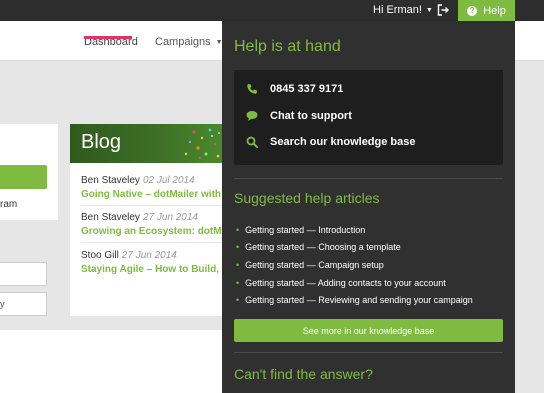 The width and height of the screenshot is (544, 393). I want to click on help-panel-title: Help is at hand, so click(287, 46).